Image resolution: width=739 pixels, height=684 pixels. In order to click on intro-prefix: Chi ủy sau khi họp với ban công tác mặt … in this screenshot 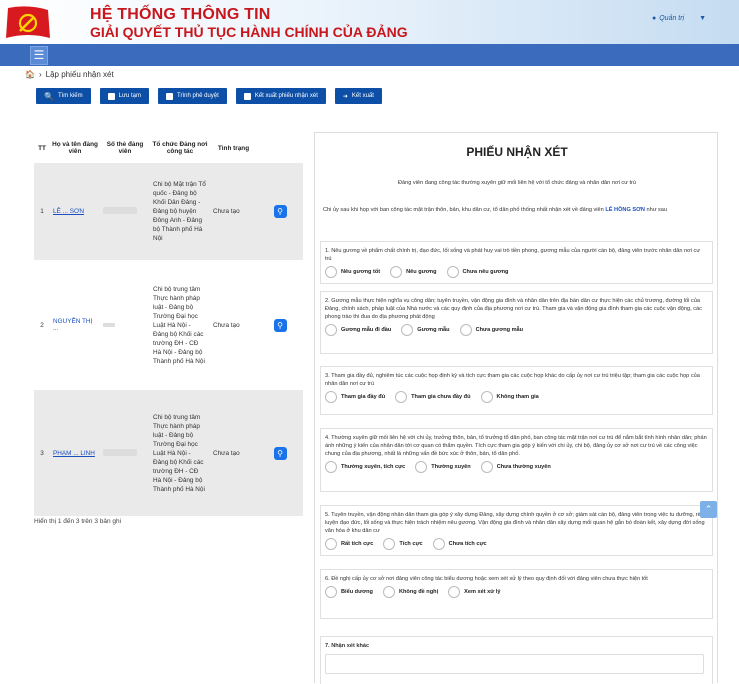, I will do `click(463, 210)`.